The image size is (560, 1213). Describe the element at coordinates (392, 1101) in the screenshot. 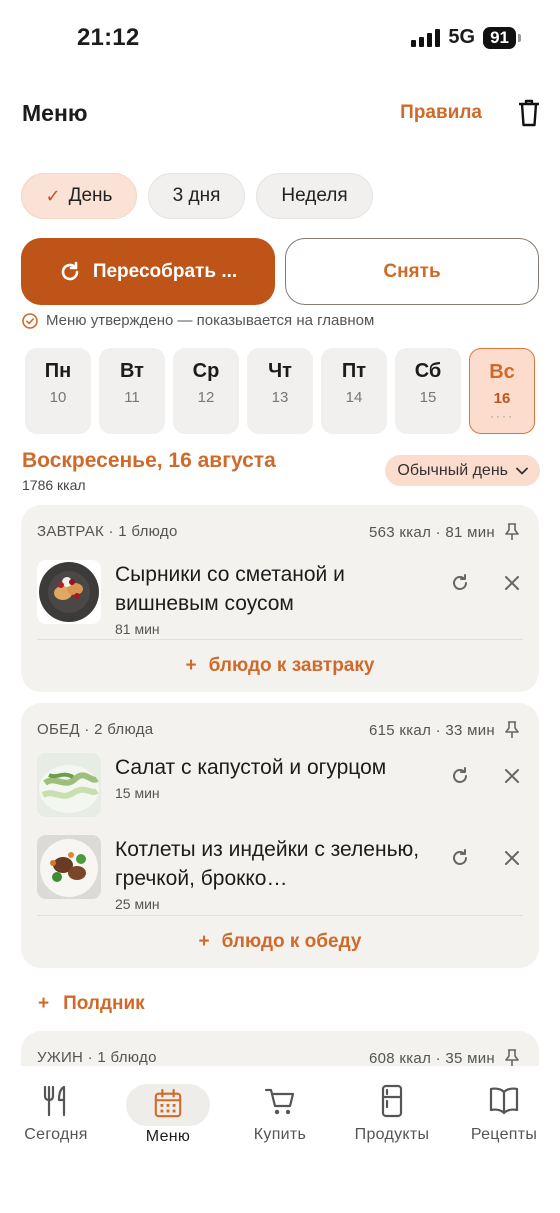

I see `fridge-icon` at that location.